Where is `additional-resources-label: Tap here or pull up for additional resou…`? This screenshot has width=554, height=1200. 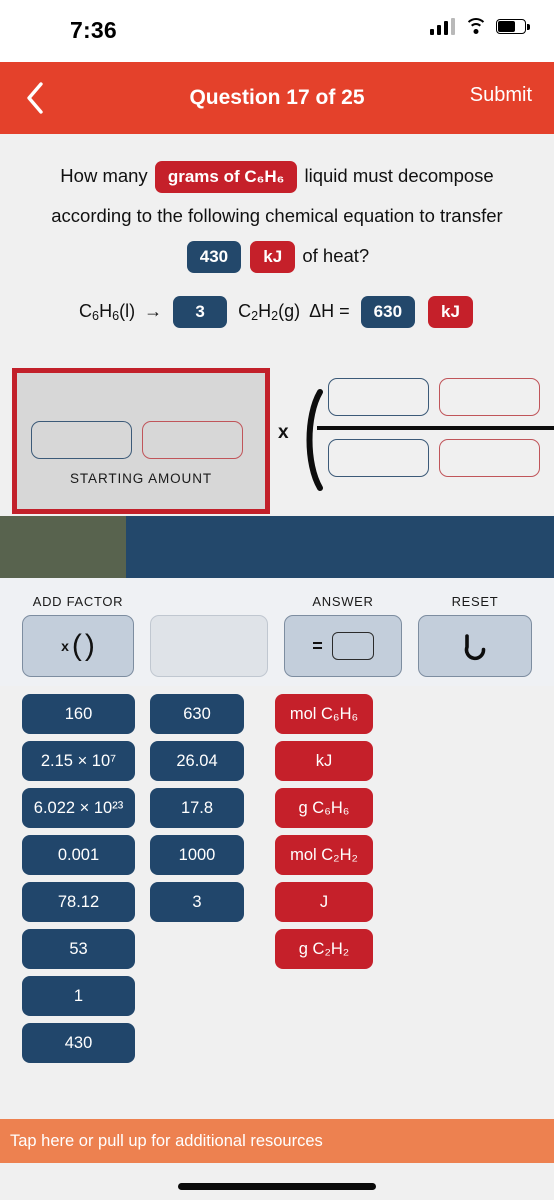 additional-resources-label: Tap here or pull up for additional resou… is located at coordinates (166, 1140).